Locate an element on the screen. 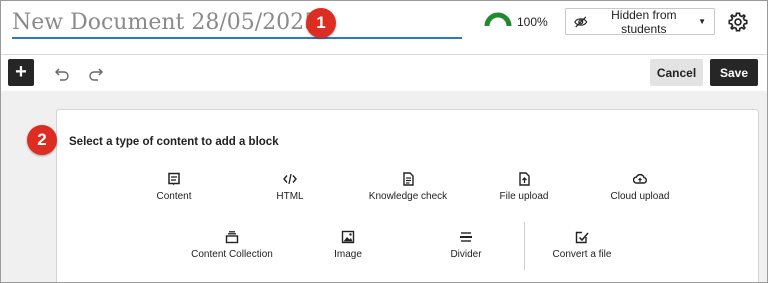 This screenshot has width=768, height=283. visibility-label: Hidden from students is located at coordinates (644, 21).